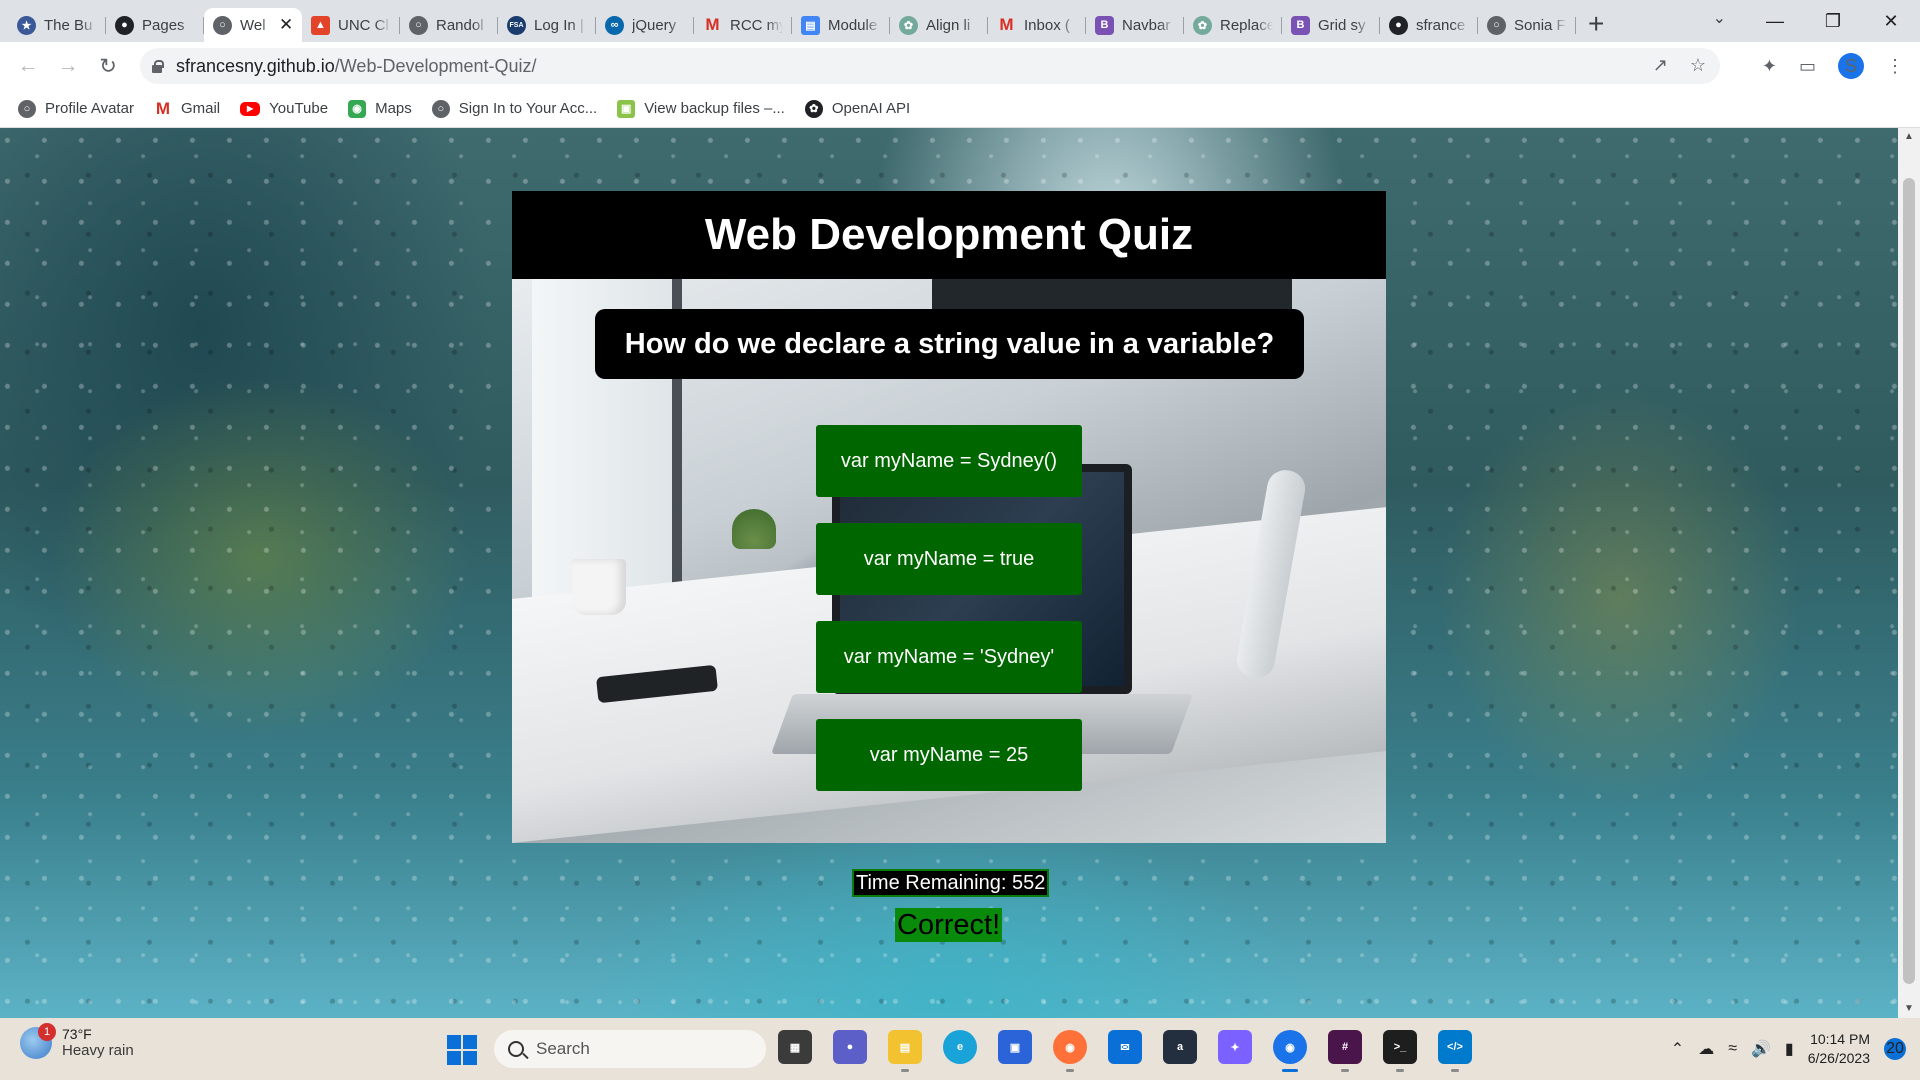  What do you see at coordinates (1125, 1047) in the screenshot?
I see `mail-icon: ✉` at bounding box center [1125, 1047].